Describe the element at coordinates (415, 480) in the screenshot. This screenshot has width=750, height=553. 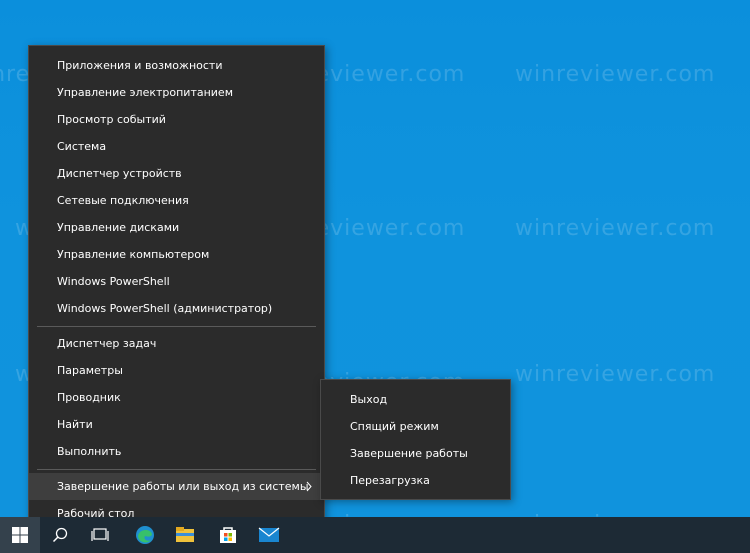
I see `submenu-item-restart: Перезагрузка` at that location.